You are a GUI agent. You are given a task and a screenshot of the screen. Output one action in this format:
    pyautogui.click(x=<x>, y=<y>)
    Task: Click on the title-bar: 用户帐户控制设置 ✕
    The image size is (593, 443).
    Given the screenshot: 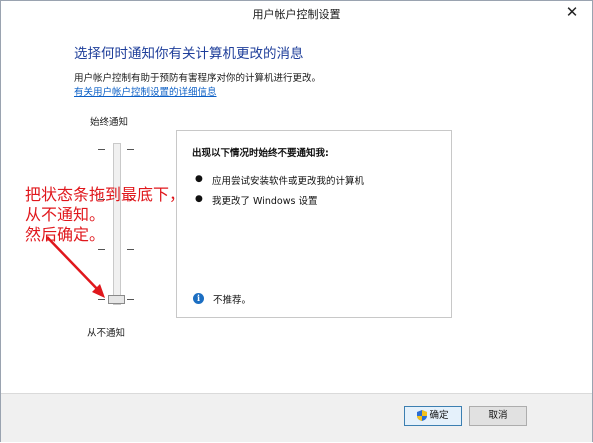 What is the action you would take?
    pyautogui.click(x=296, y=13)
    